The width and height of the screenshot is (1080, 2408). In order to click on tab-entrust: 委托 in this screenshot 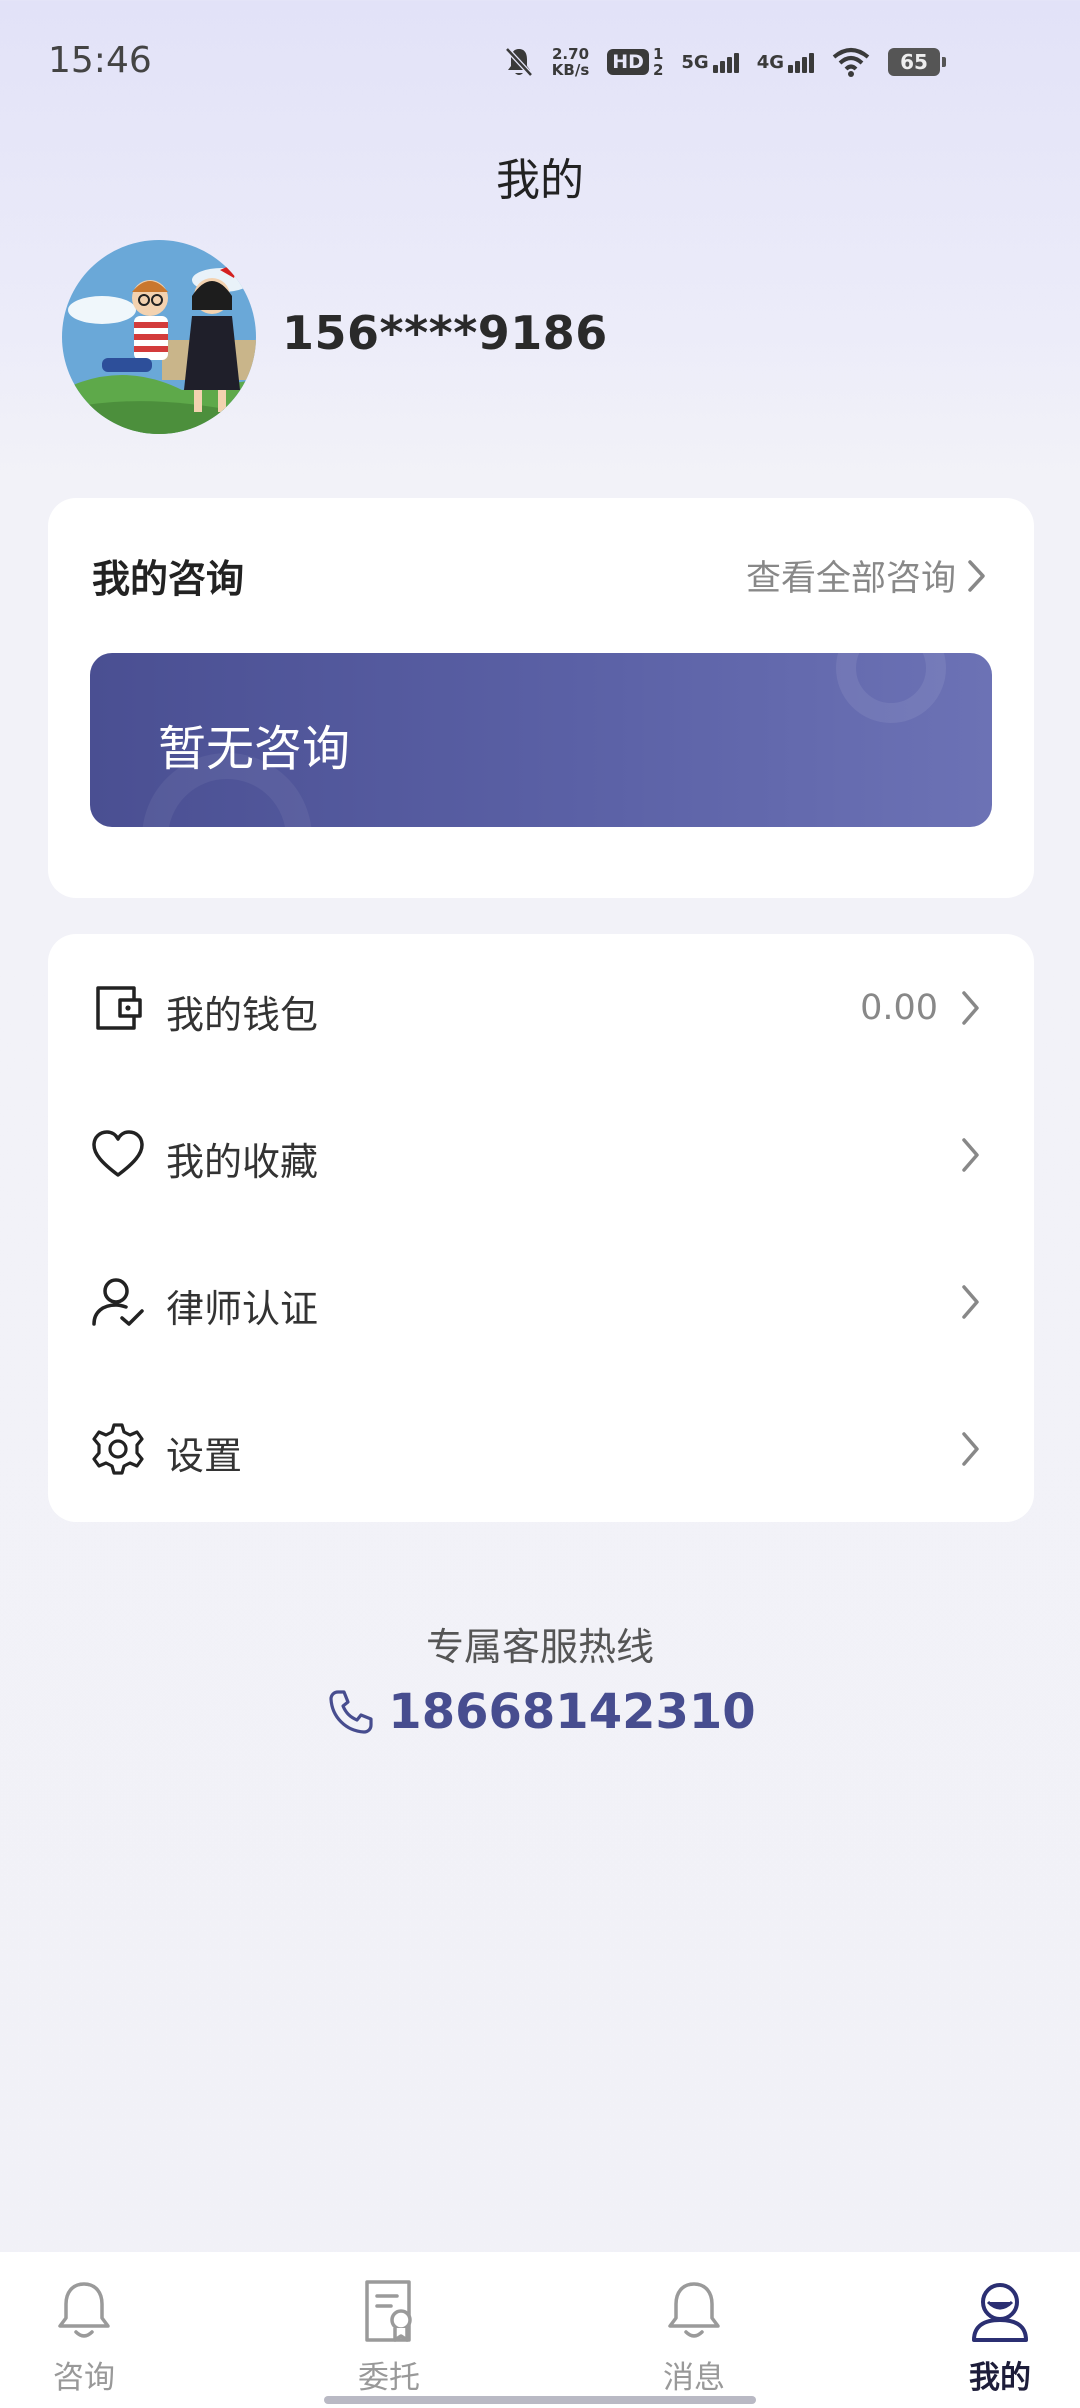, I will do `click(389, 2330)`.